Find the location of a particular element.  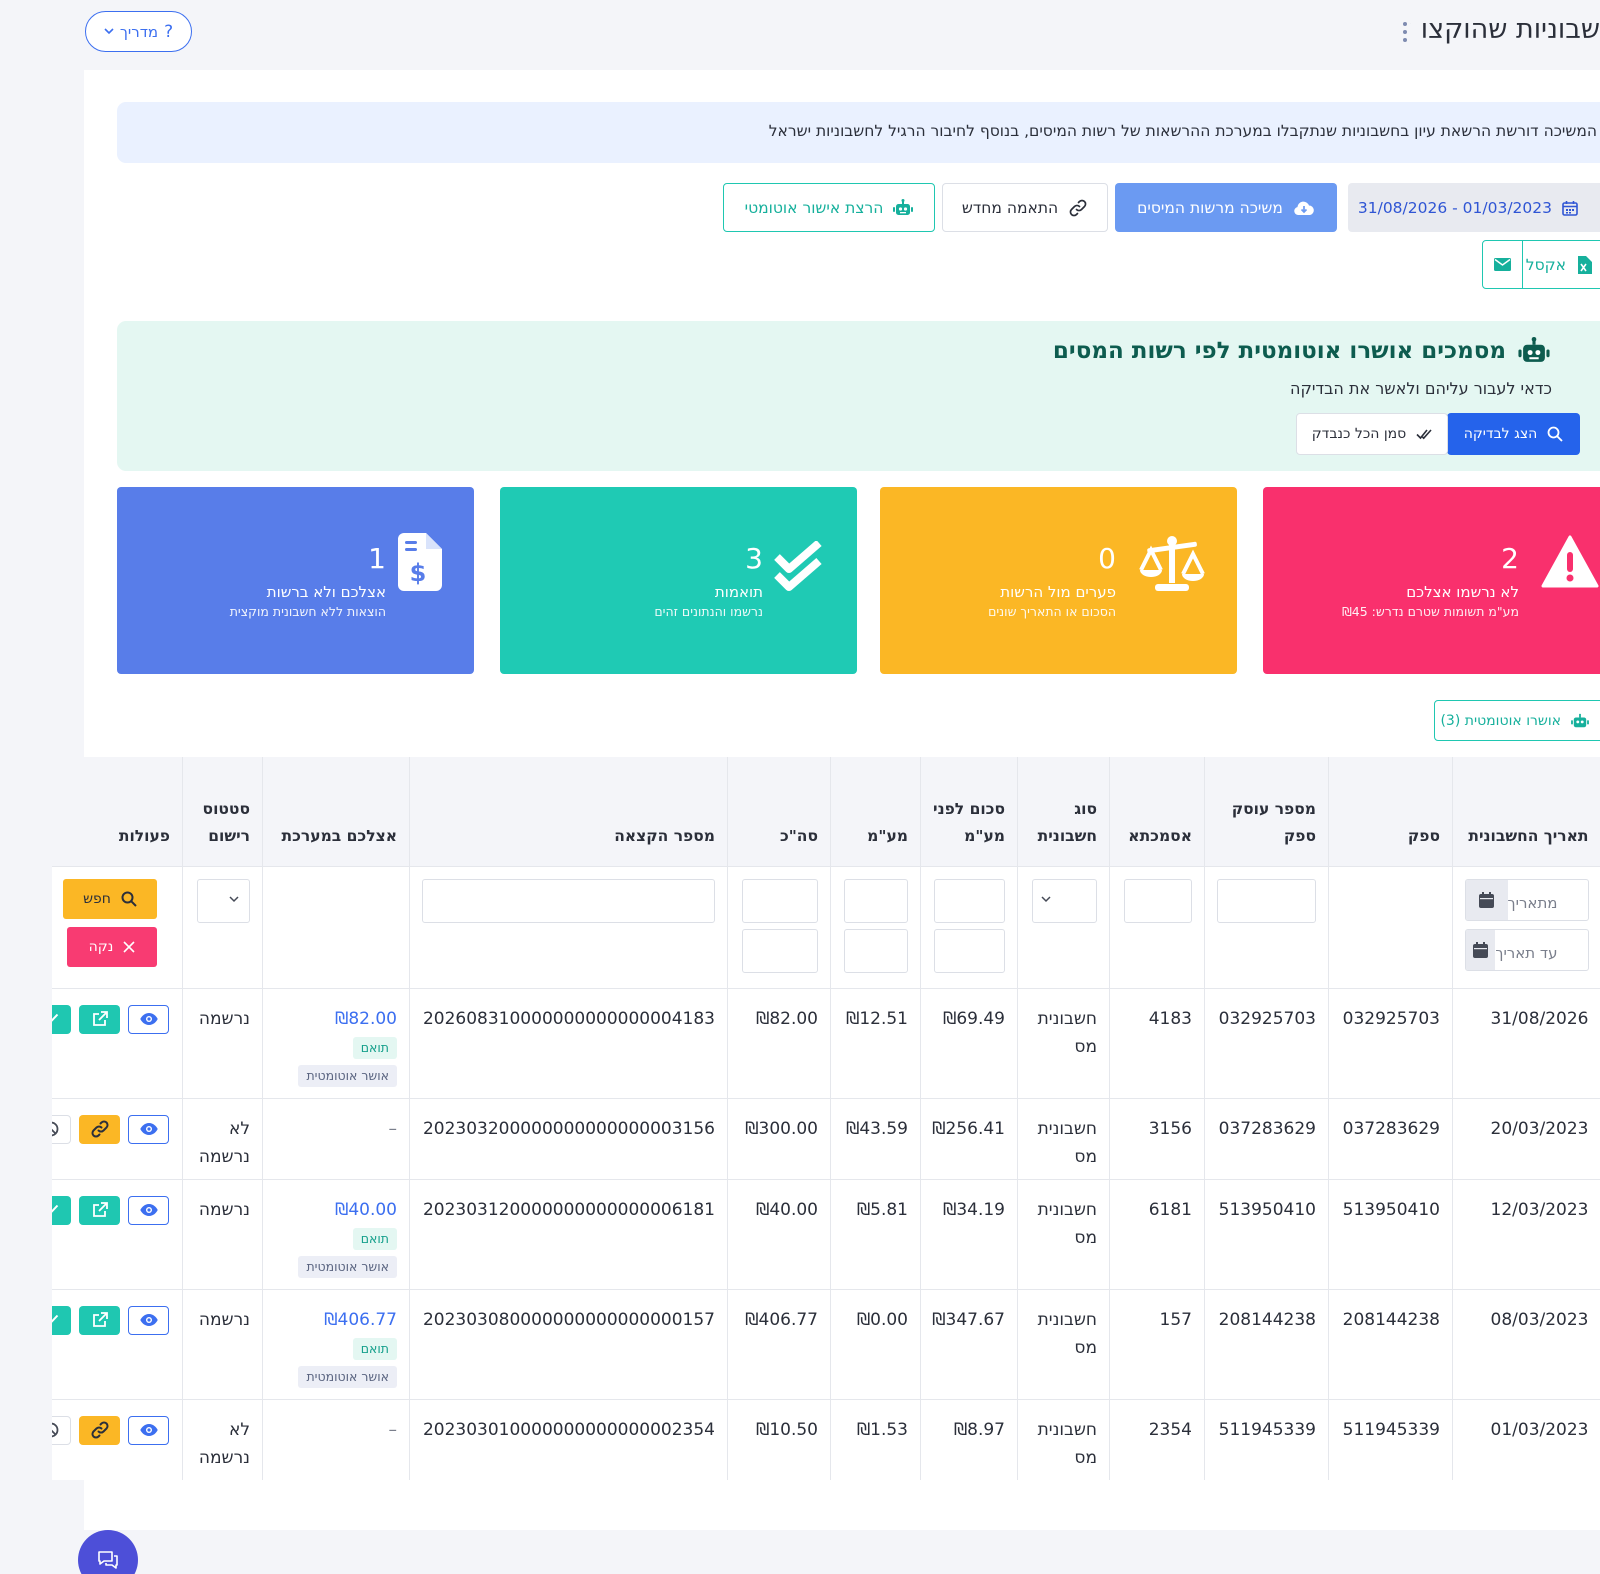

excel-export-button: אקסל is located at coordinates (1560, 264).